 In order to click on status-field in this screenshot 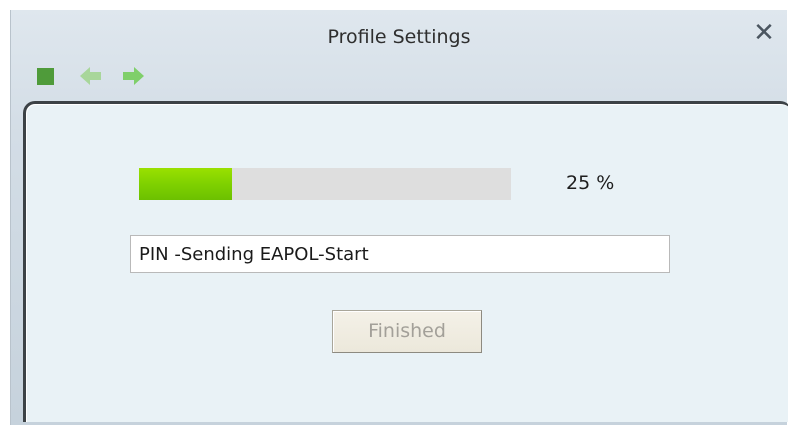, I will do `click(400, 254)`.